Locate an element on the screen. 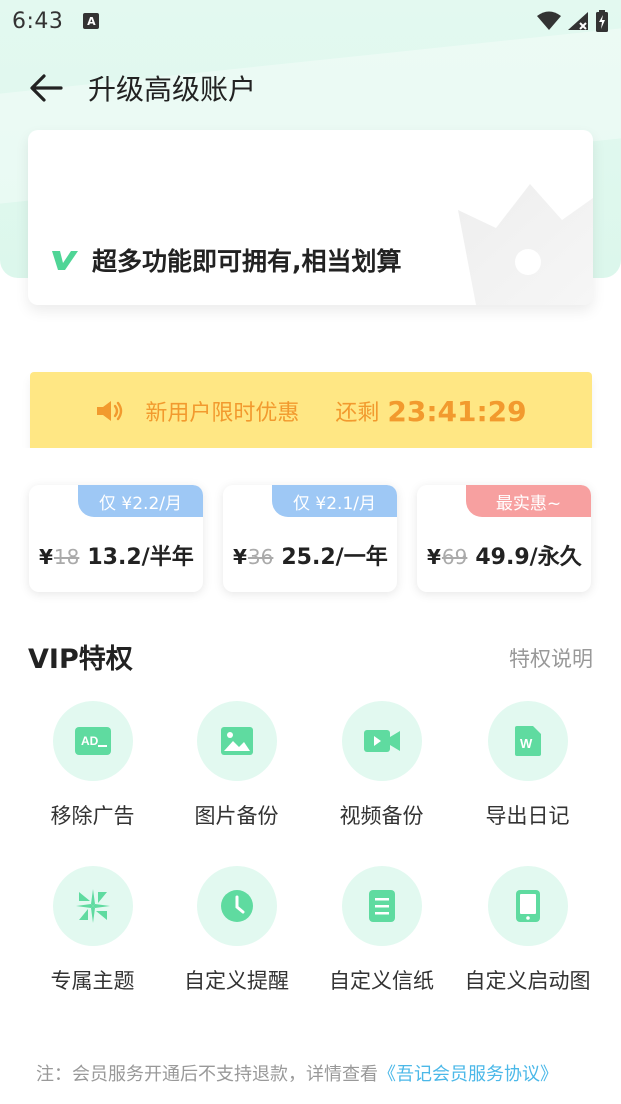  svg-text: W is located at coordinates (526, 743).